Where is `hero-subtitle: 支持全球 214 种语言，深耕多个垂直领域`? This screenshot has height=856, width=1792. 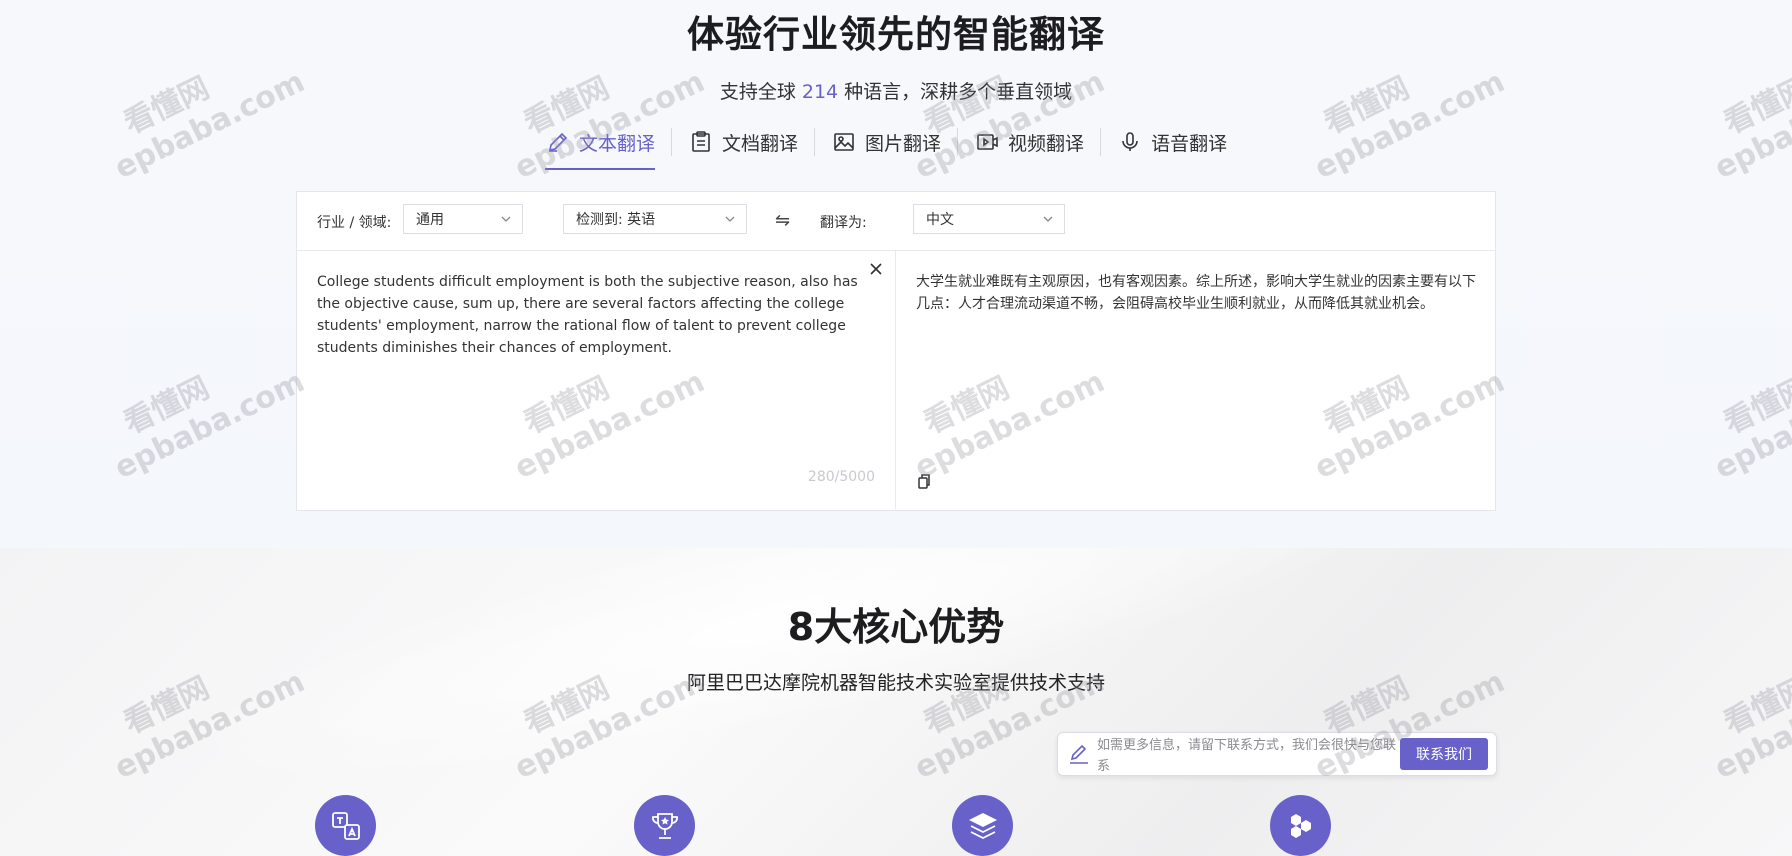 hero-subtitle: 支持全球 214 种语言，深耕多个垂直领域 is located at coordinates (896, 90).